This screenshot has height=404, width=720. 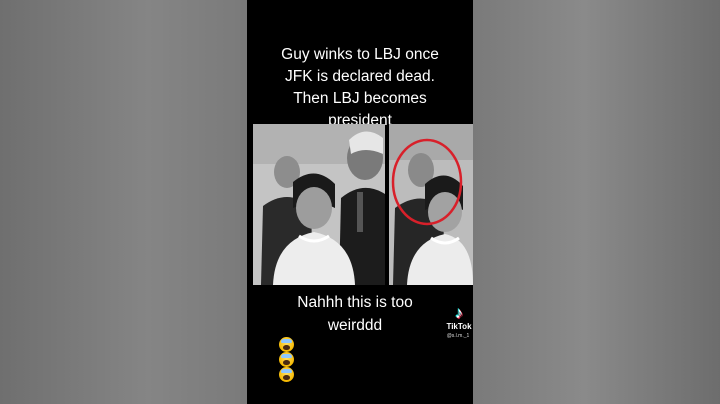 What do you see at coordinates (355, 325) in the screenshot?
I see `bottom-caption-text: weirddd` at bounding box center [355, 325].